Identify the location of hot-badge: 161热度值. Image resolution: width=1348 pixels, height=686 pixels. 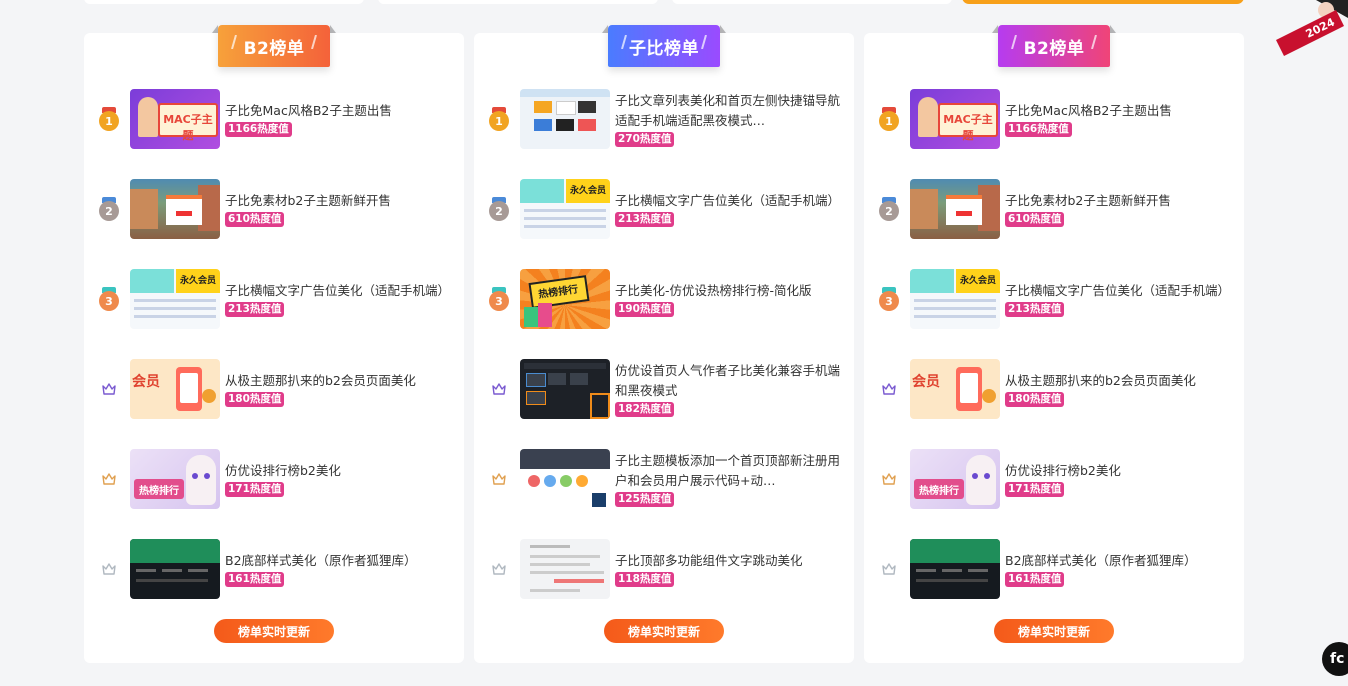
(255, 579).